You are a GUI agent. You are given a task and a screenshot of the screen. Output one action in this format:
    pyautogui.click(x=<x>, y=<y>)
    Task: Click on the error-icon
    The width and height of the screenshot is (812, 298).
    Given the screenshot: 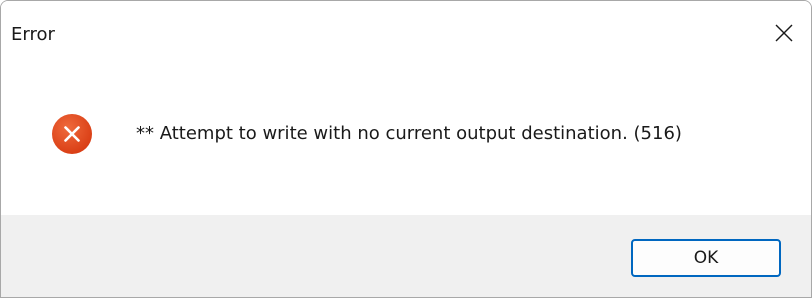 What is the action you would take?
    pyautogui.click(x=72, y=134)
    